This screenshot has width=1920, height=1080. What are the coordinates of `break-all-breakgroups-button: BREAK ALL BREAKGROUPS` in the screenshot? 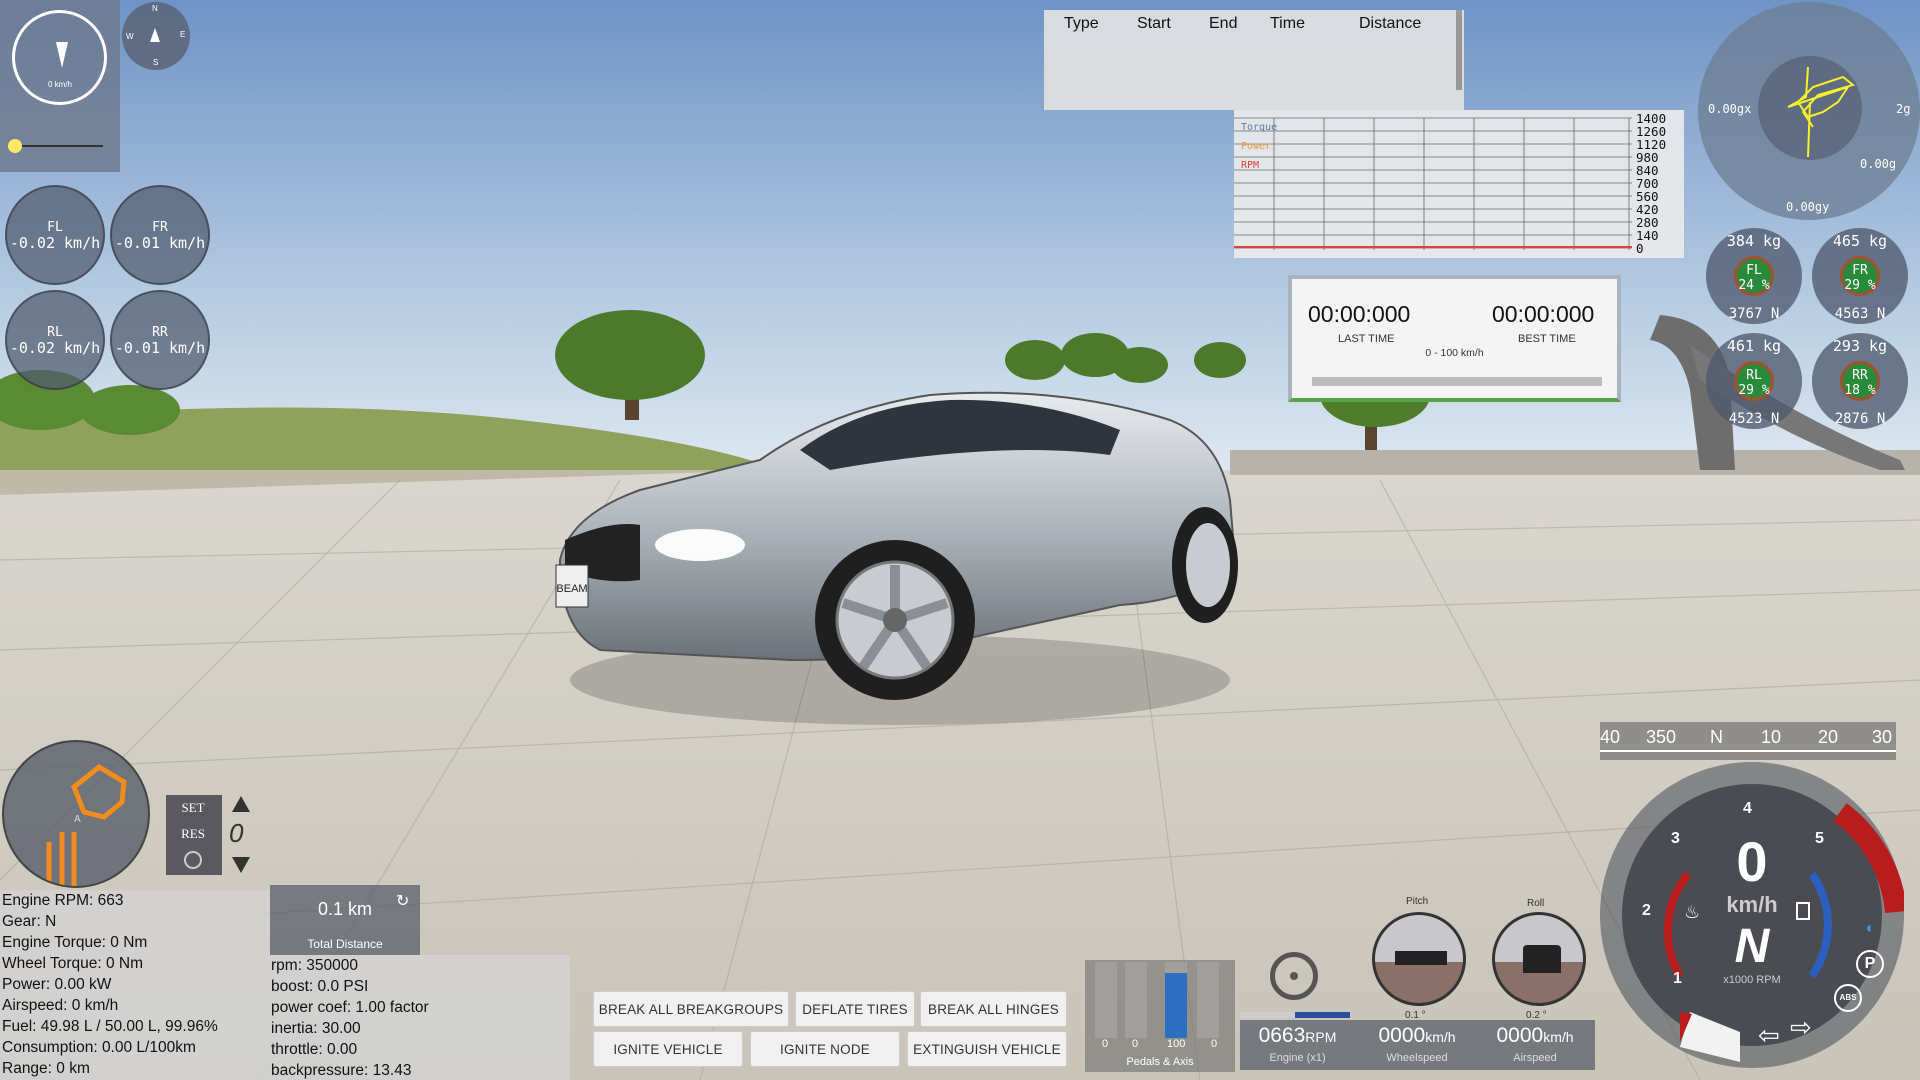 It's located at (691, 1009).